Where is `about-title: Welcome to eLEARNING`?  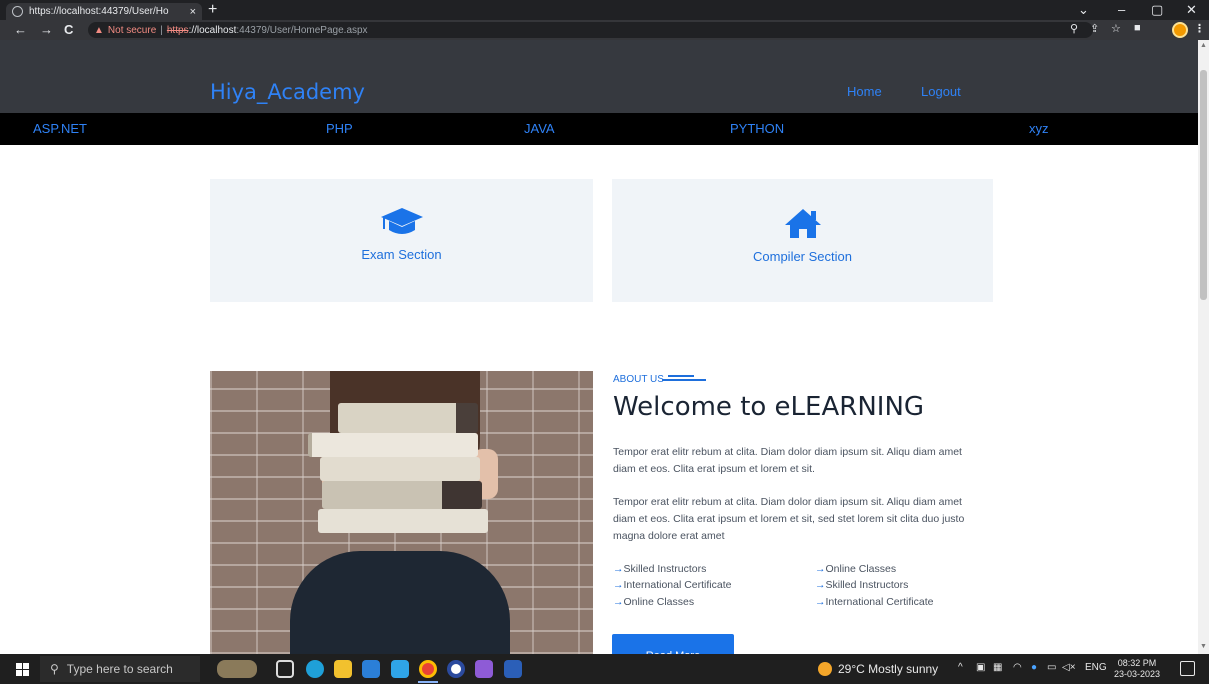
about-title: Welcome to eLEARNING is located at coordinates (769, 407).